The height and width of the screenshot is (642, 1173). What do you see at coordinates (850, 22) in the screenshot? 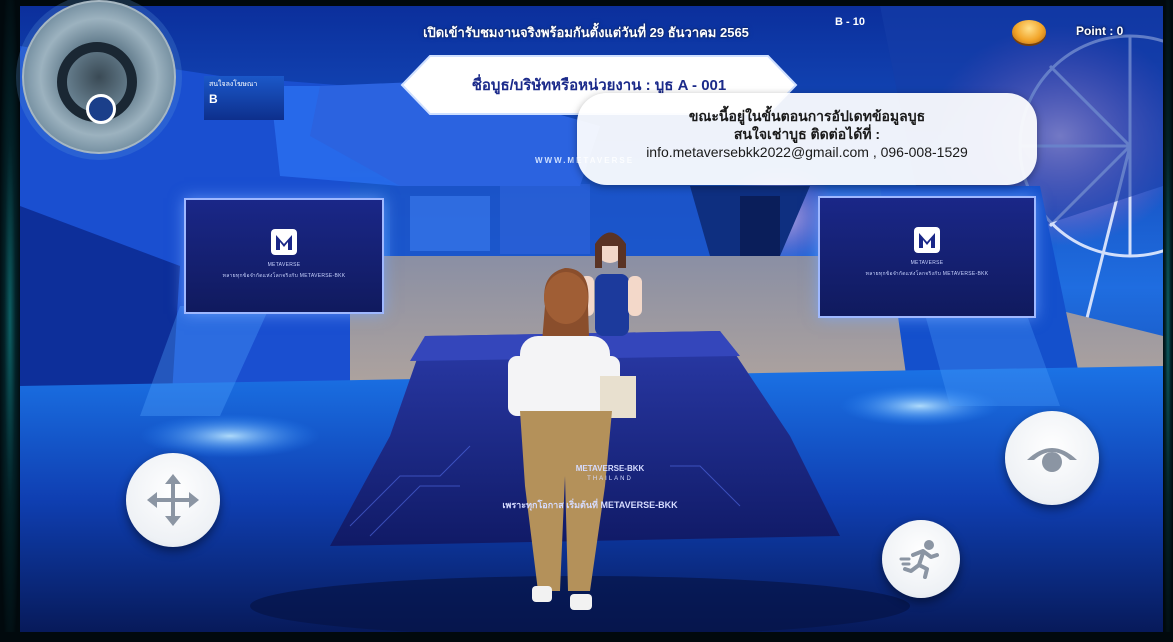
I see `right-top-sign: B - 10` at bounding box center [850, 22].